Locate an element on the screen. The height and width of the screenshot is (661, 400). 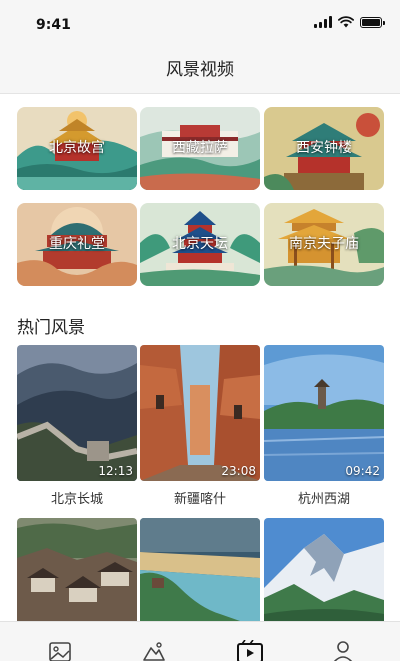
video-icon is located at coordinates (250, 650).